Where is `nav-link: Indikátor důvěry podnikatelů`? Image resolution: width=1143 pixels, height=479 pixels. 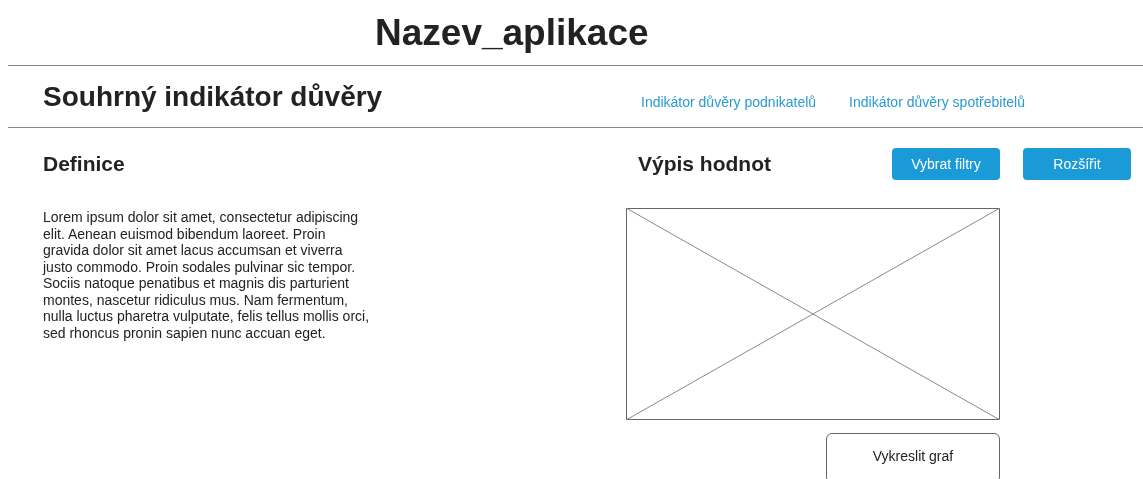
nav-link: Indikátor důvěry podnikatelů is located at coordinates (729, 101).